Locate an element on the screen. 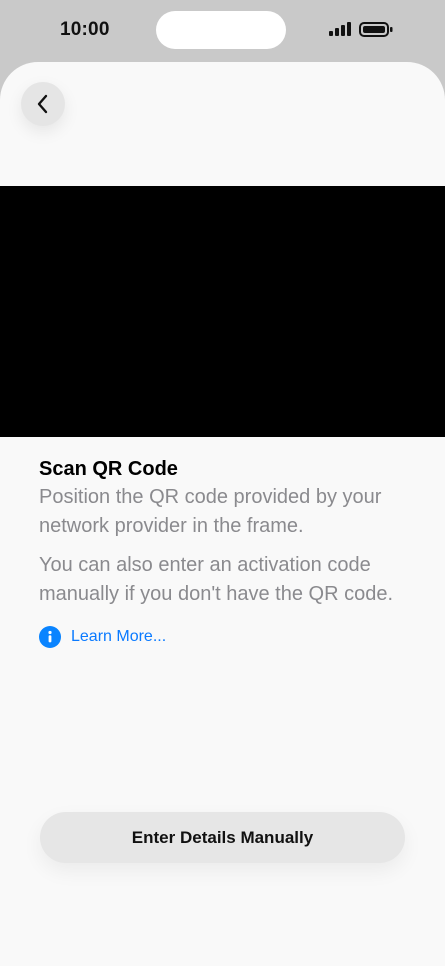  chevron-left-icon is located at coordinates (42, 104).